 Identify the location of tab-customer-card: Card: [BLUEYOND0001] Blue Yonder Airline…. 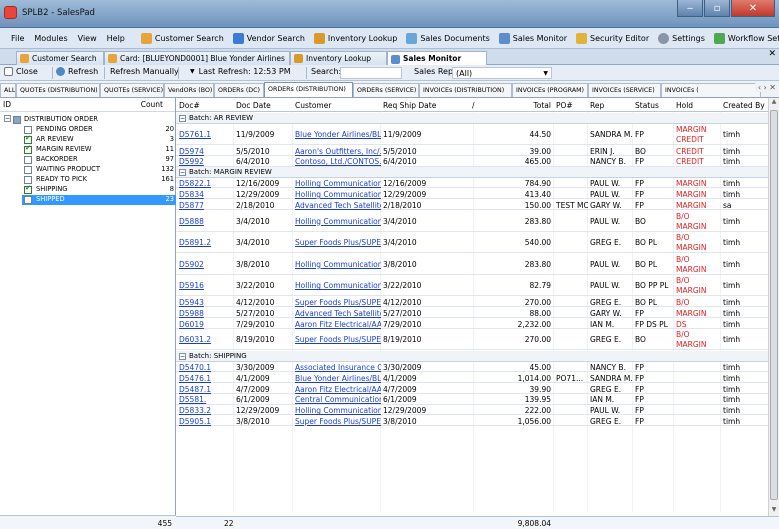
(197, 58).